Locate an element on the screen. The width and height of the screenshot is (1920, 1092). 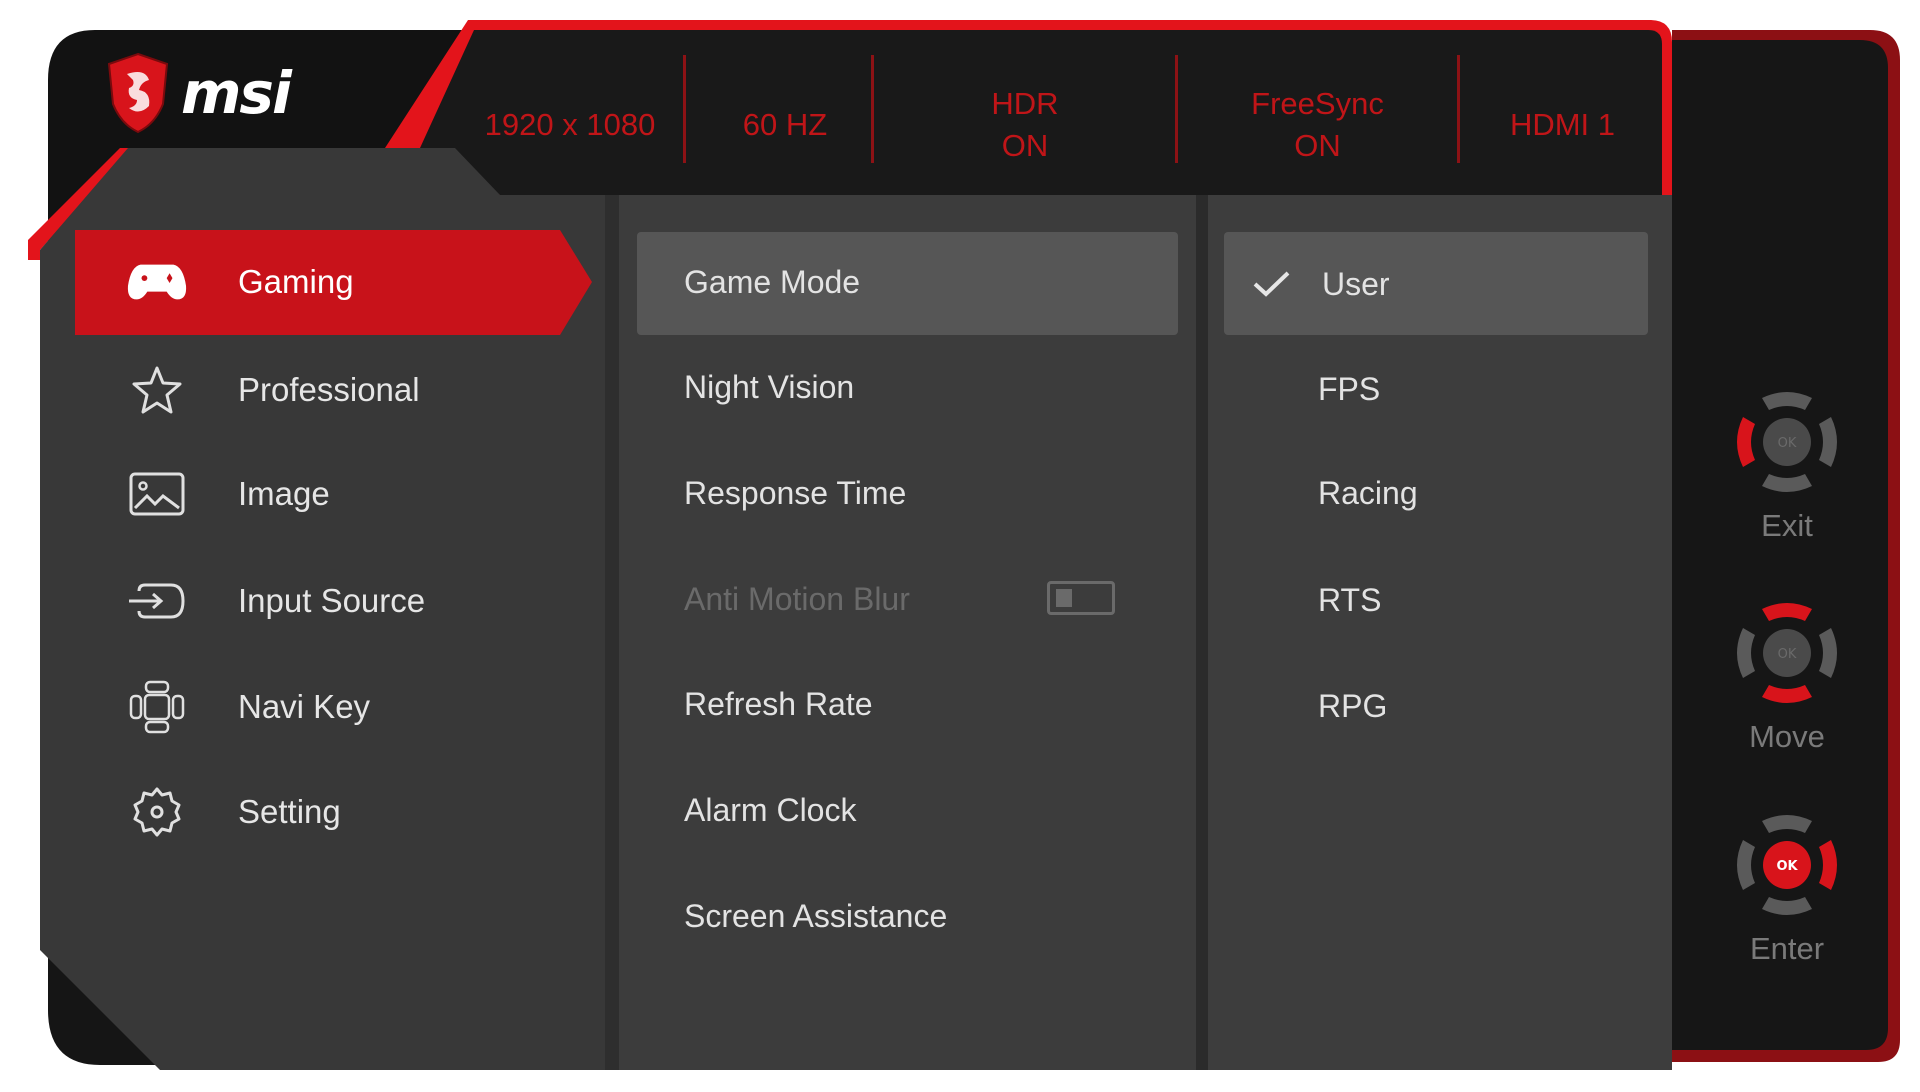
image-icon is located at coordinates (157, 494).